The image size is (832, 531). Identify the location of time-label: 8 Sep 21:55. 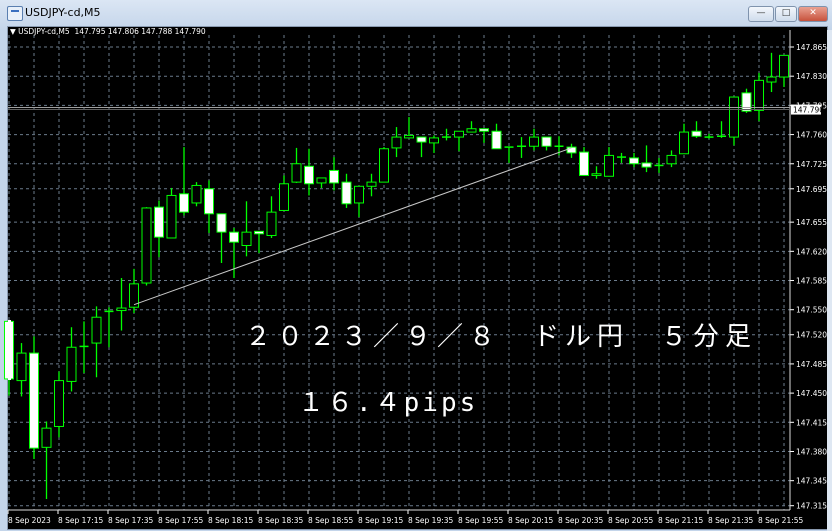
(781, 520).